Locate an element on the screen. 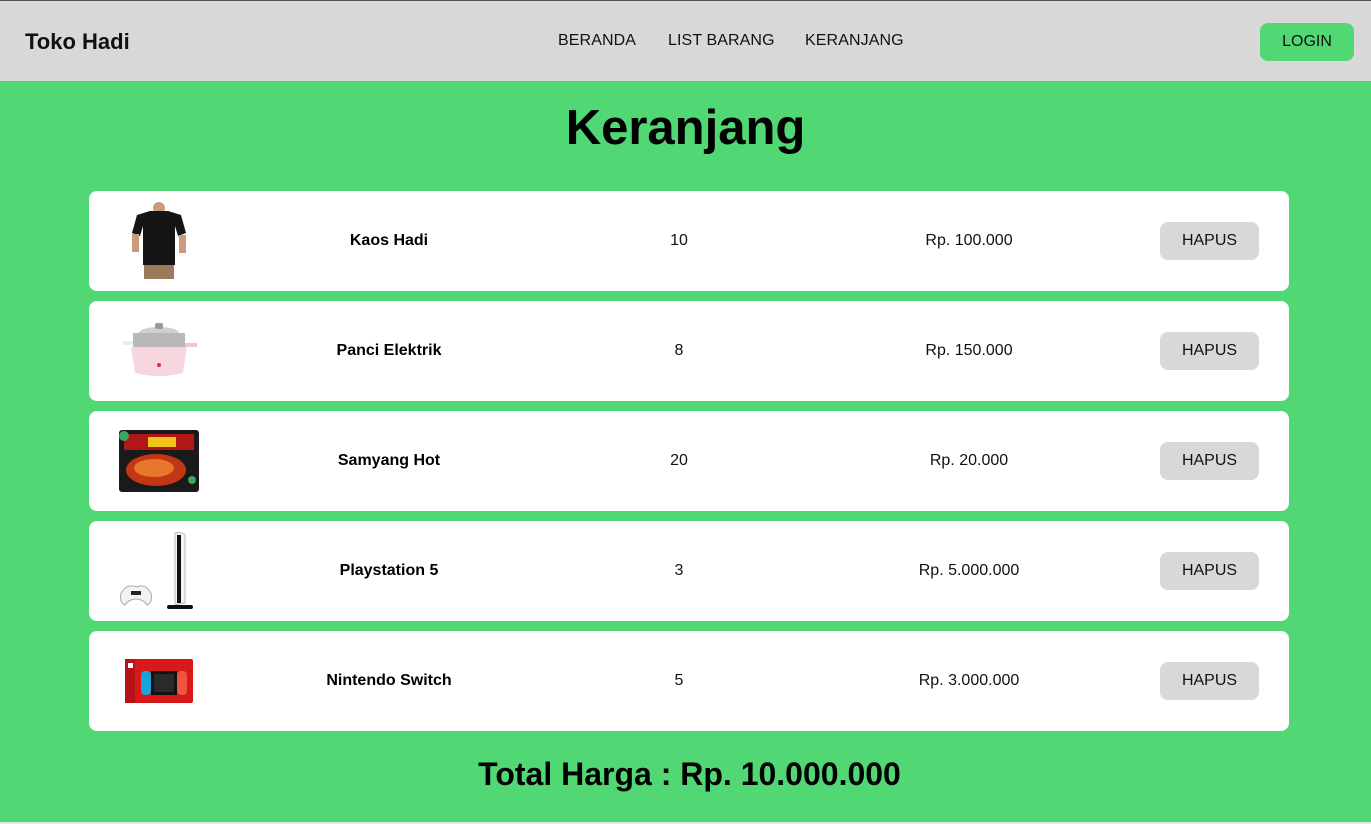  login-button: LOGIN is located at coordinates (1307, 42).